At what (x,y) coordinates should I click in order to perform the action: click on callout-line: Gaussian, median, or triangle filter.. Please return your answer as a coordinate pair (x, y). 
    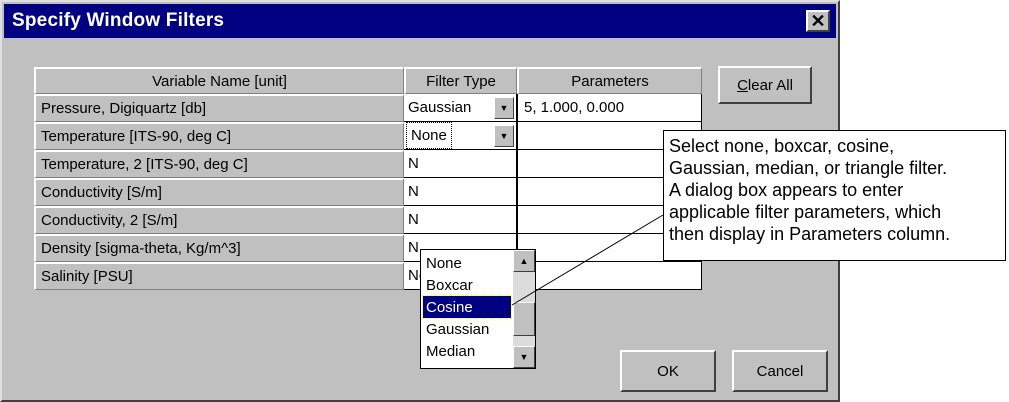
    Looking at the image, I should click on (808, 168).